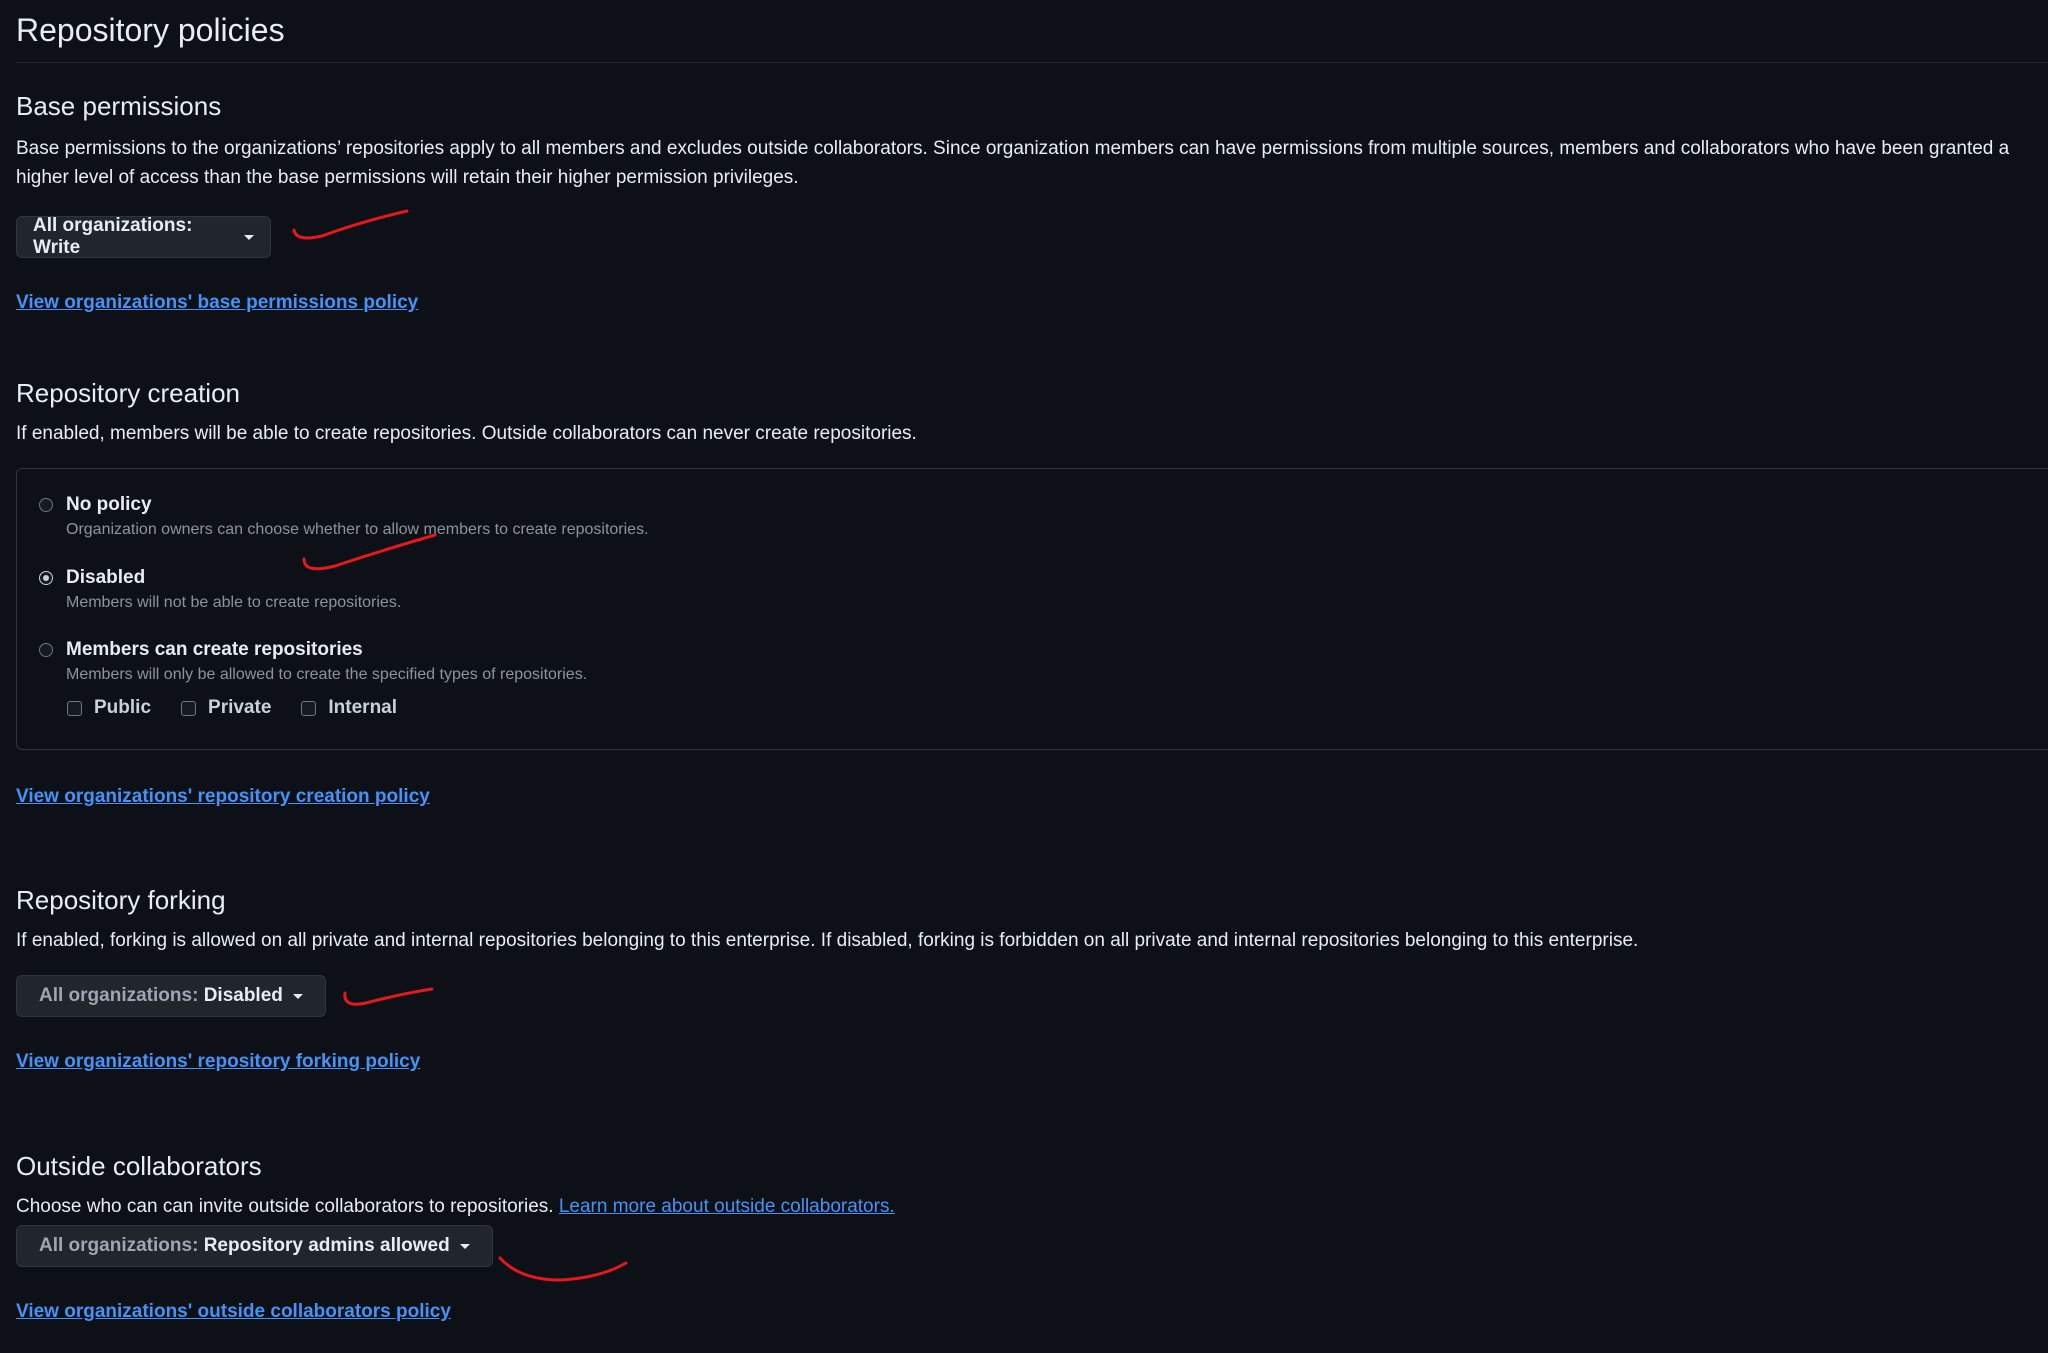 The width and height of the screenshot is (2048, 1353). Describe the element at coordinates (1032, 62) in the screenshot. I see `title-divider` at that location.